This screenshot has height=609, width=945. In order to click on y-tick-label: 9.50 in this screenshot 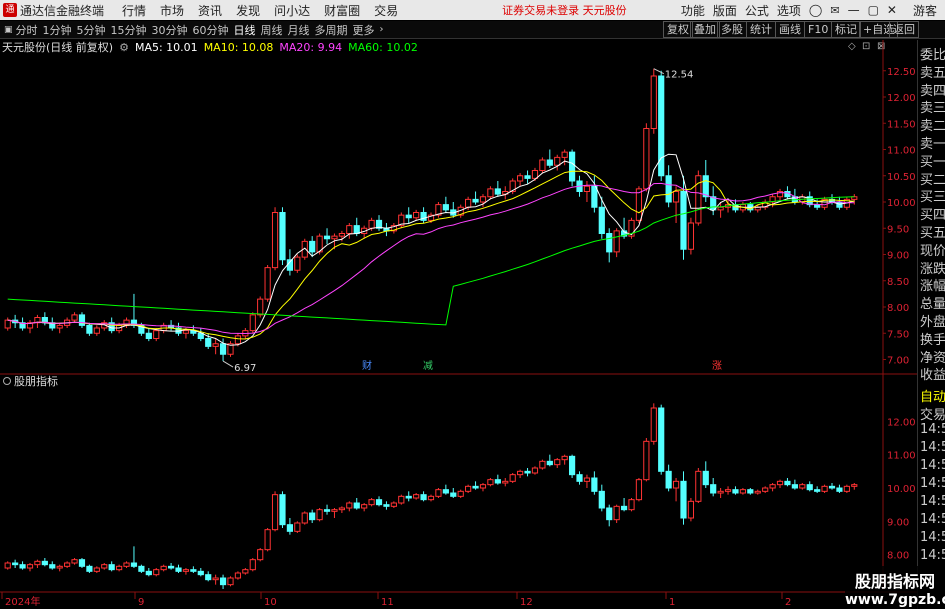, I will do `click(898, 229)`.